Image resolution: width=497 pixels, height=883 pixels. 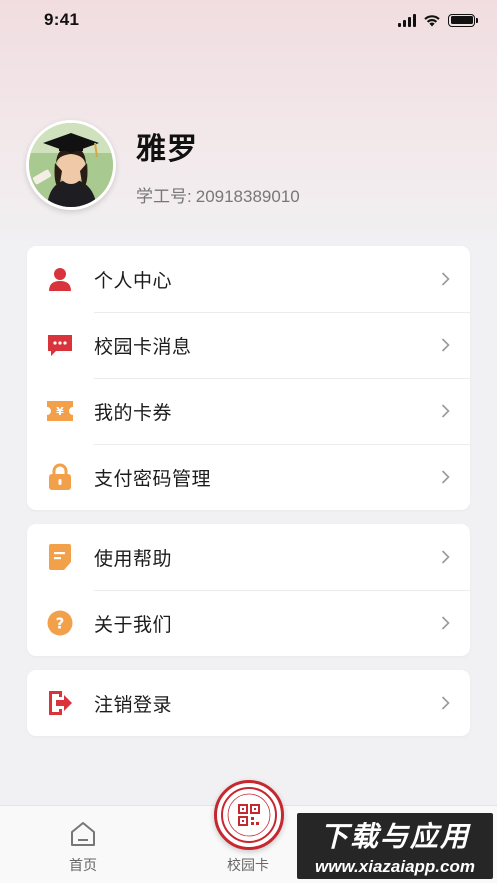 I want to click on status-icons, so click(x=438, y=20).